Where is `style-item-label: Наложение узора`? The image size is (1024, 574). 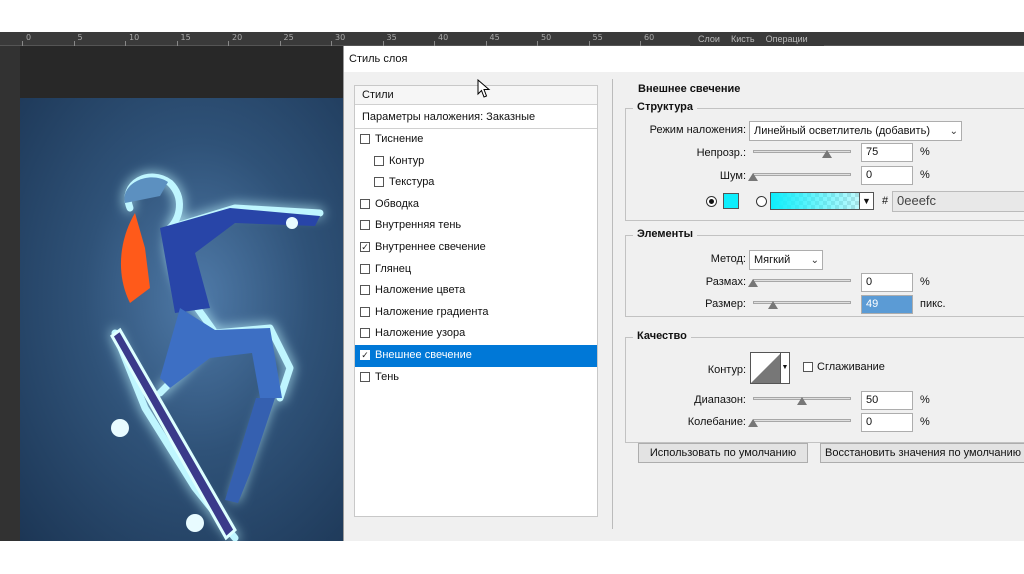 style-item-label: Наложение узора is located at coordinates (420, 333).